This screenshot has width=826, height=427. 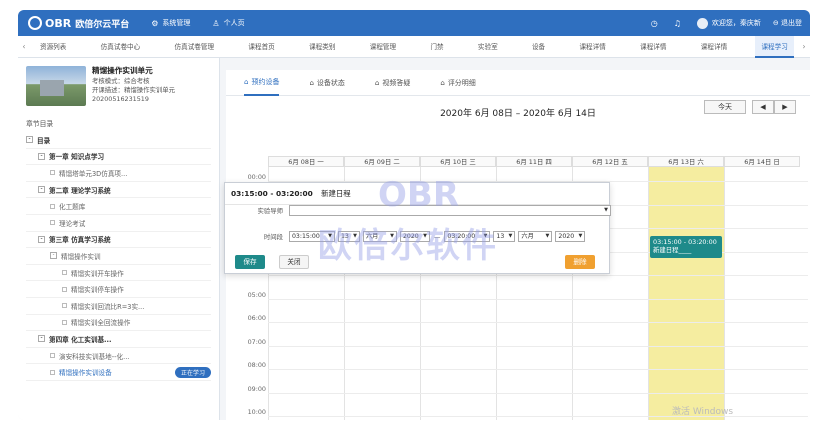 What do you see at coordinates (322, 47) in the screenshot?
I see `tab-item: 课程类别` at bounding box center [322, 47].